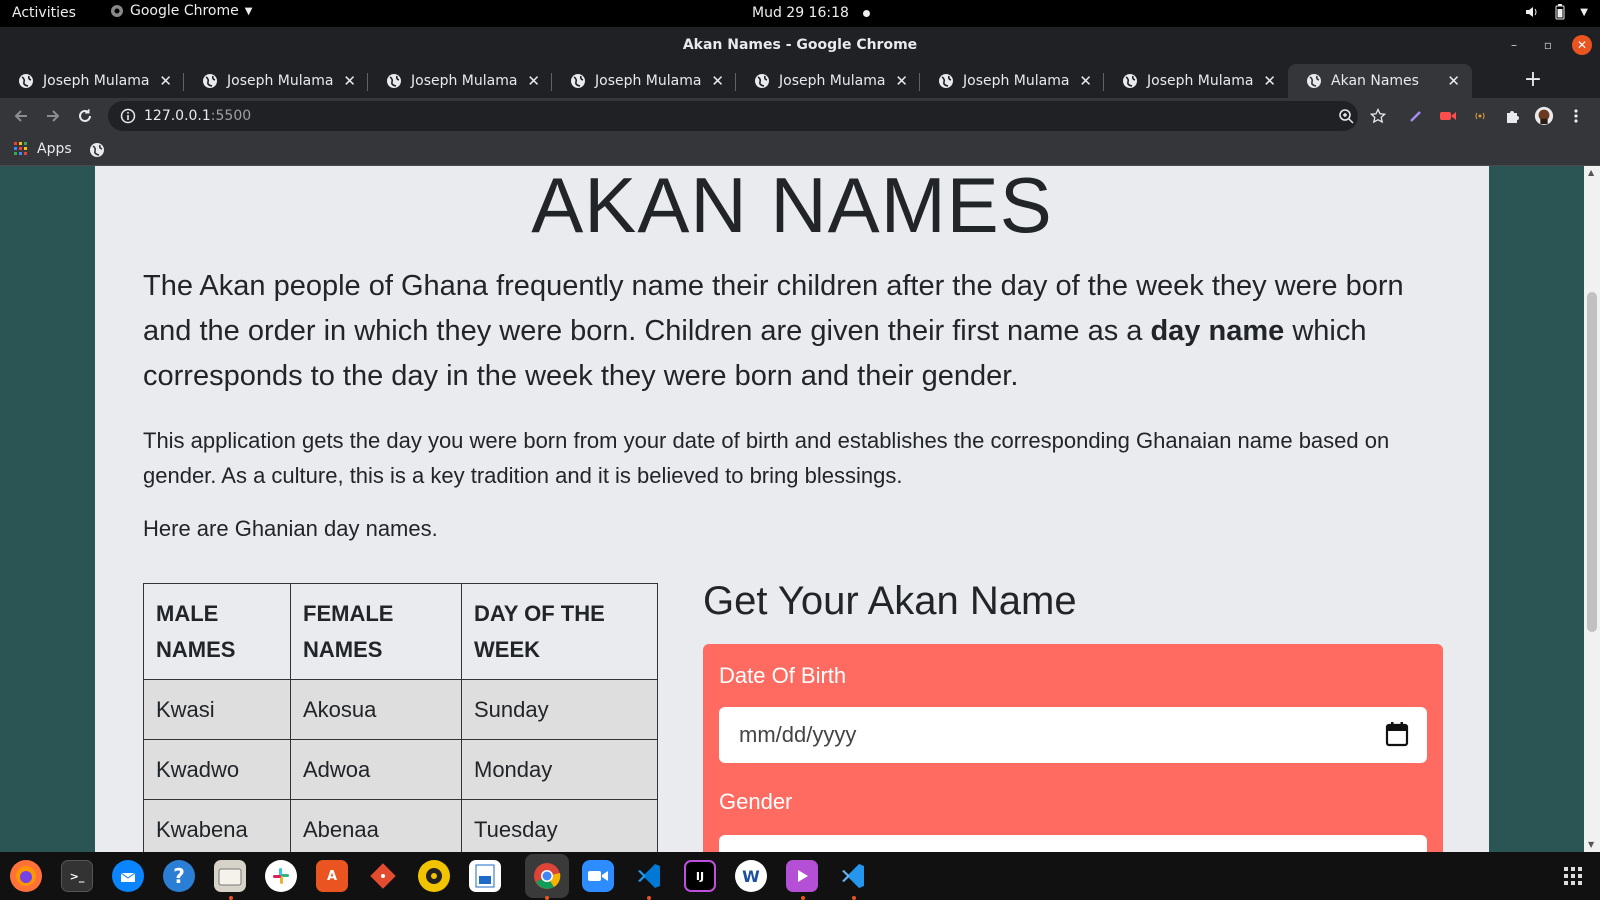 The width and height of the screenshot is (1600, 900). Describe the element at coordinates (26, 876) in the screenshot. I see `firefox-icon` at that location.